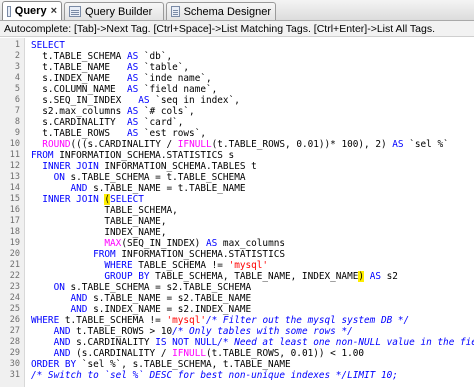  Describe the element at coordinates (54, 11) in the screenshot. I see `close-icon: ×` at that location.